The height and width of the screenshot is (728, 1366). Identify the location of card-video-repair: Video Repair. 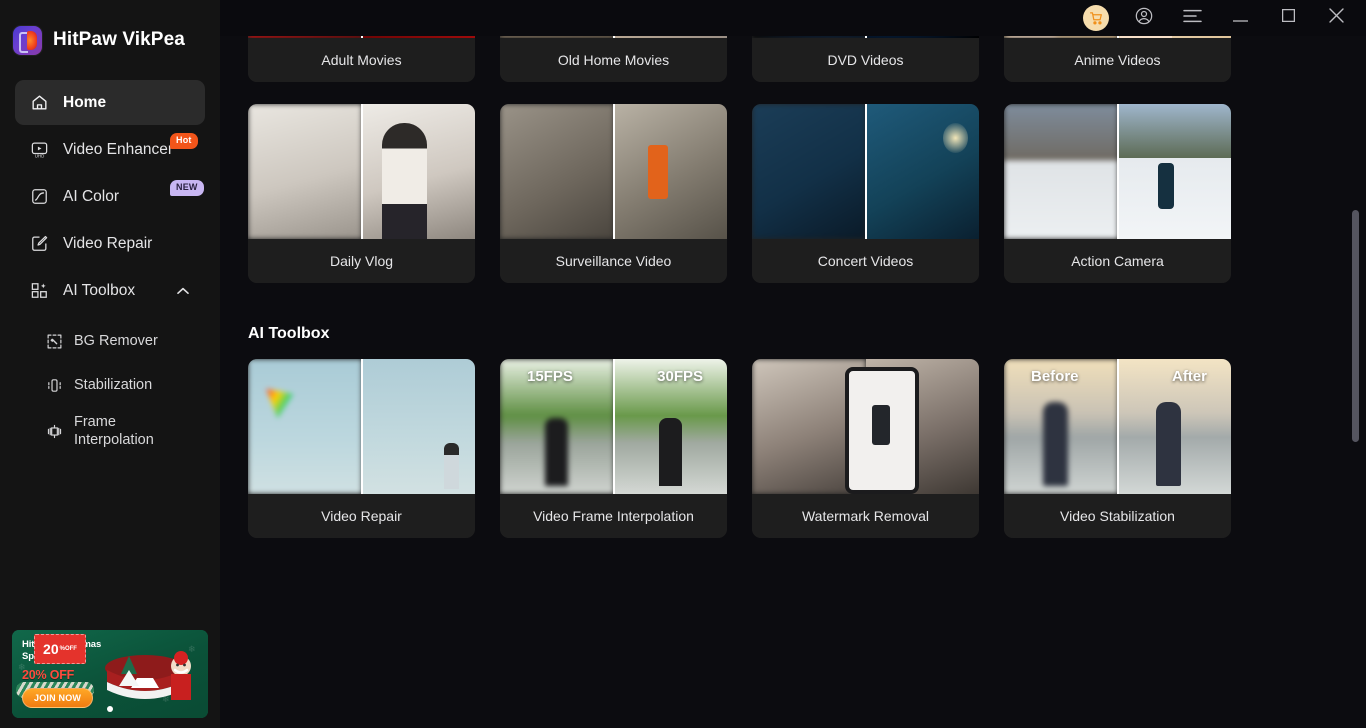
(361, 448).